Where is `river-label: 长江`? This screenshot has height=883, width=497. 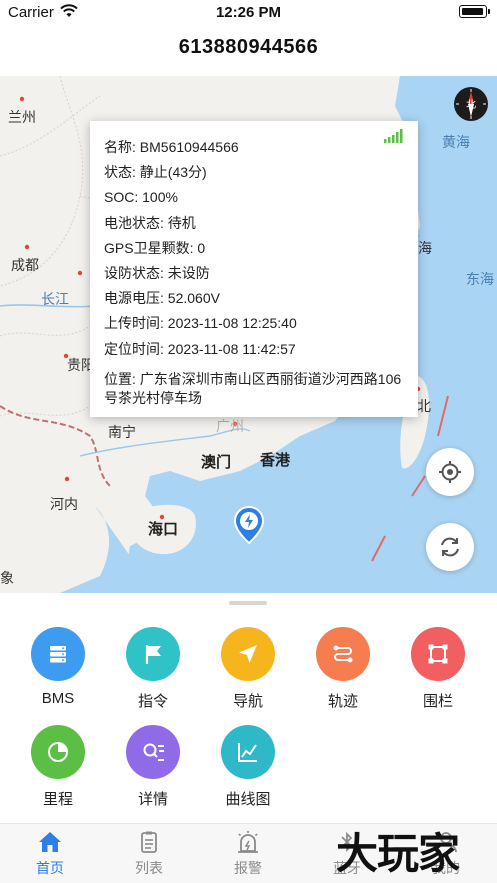
river-label: 长江 is located at coordinates (55, 299).